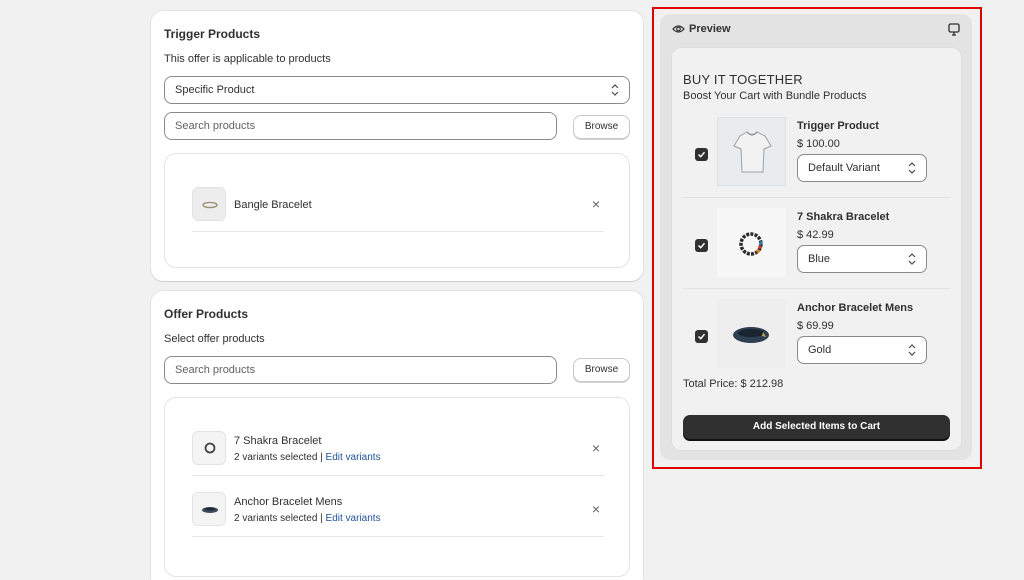  What do you see at coordinates (733, 384) in the screenshot?
I see `total-price: Total Price: $ 212.98` at bounding box center [733, 384].